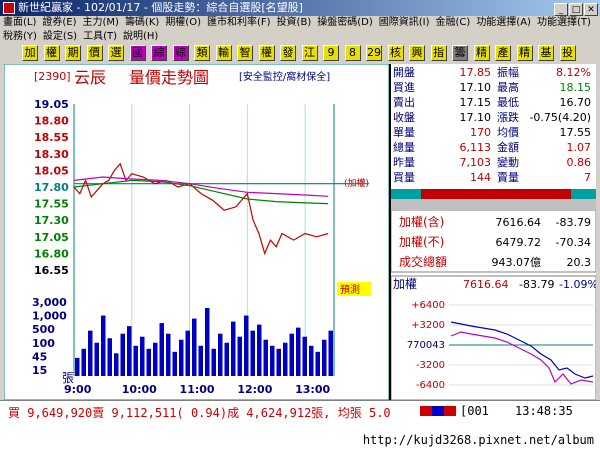 The width and height of the screenshot is (600, 450). I want to click on menu-item-menu2-2: 工具(T), so click(100, 37).